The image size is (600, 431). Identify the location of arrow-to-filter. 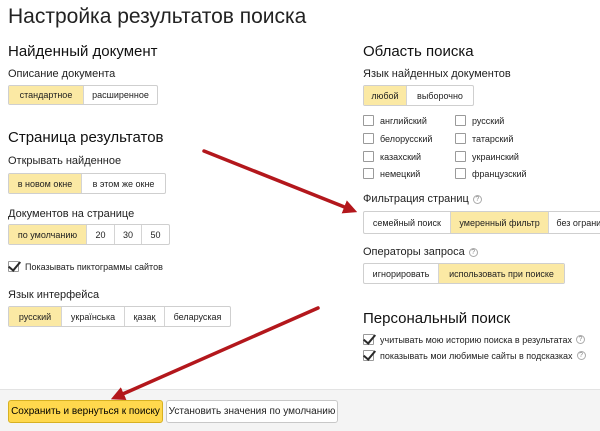
(280, 181).